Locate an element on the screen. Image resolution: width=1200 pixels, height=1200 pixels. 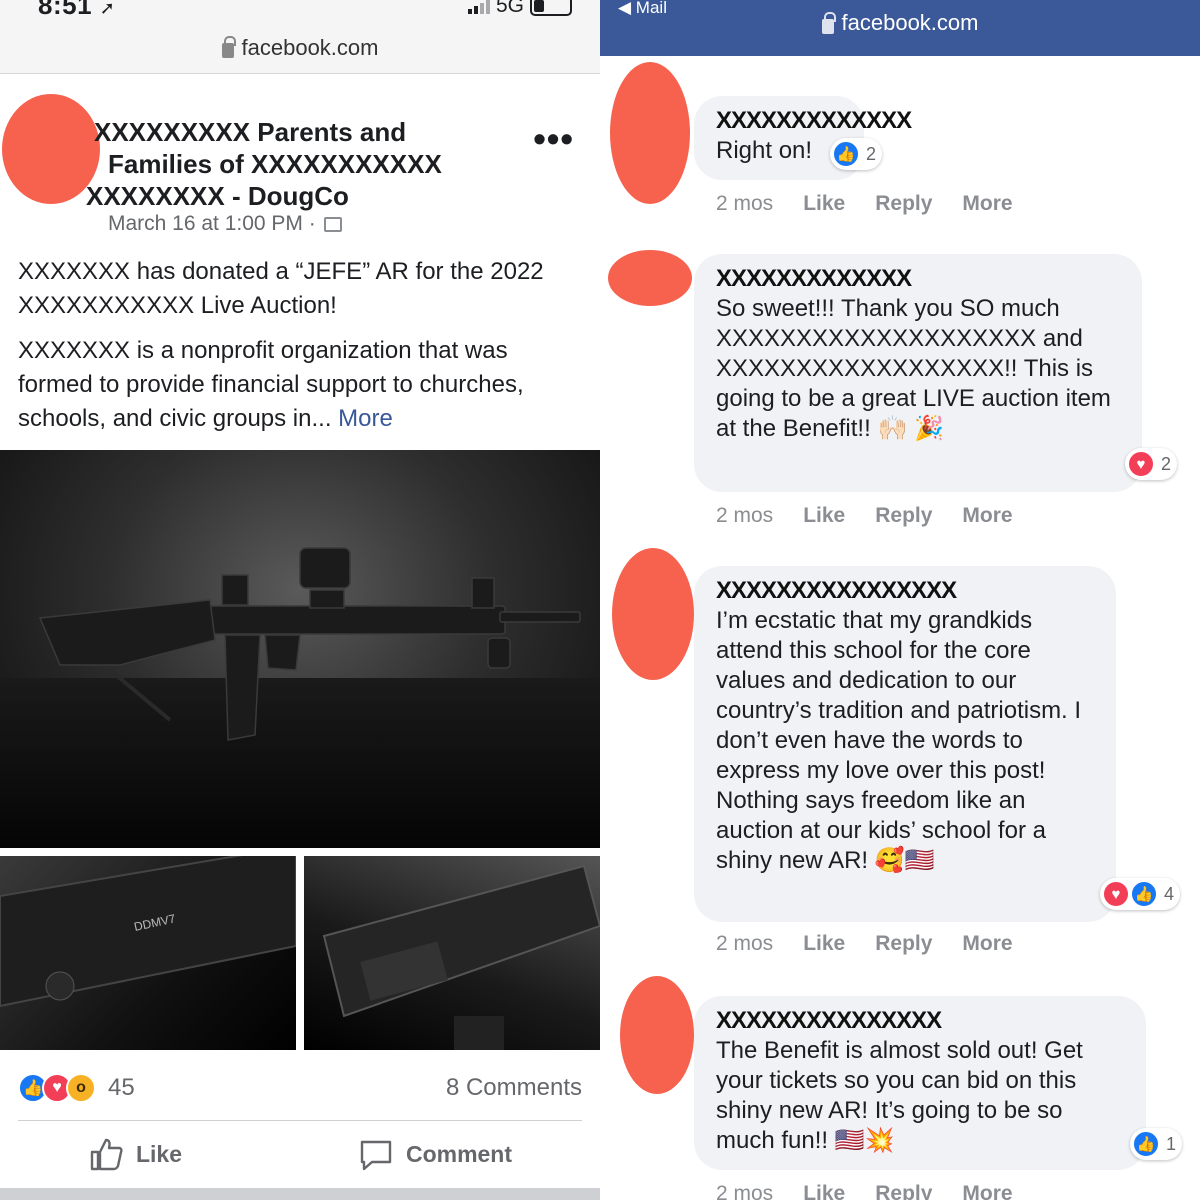
status-right: 5G is located at coordinates (519, 9).